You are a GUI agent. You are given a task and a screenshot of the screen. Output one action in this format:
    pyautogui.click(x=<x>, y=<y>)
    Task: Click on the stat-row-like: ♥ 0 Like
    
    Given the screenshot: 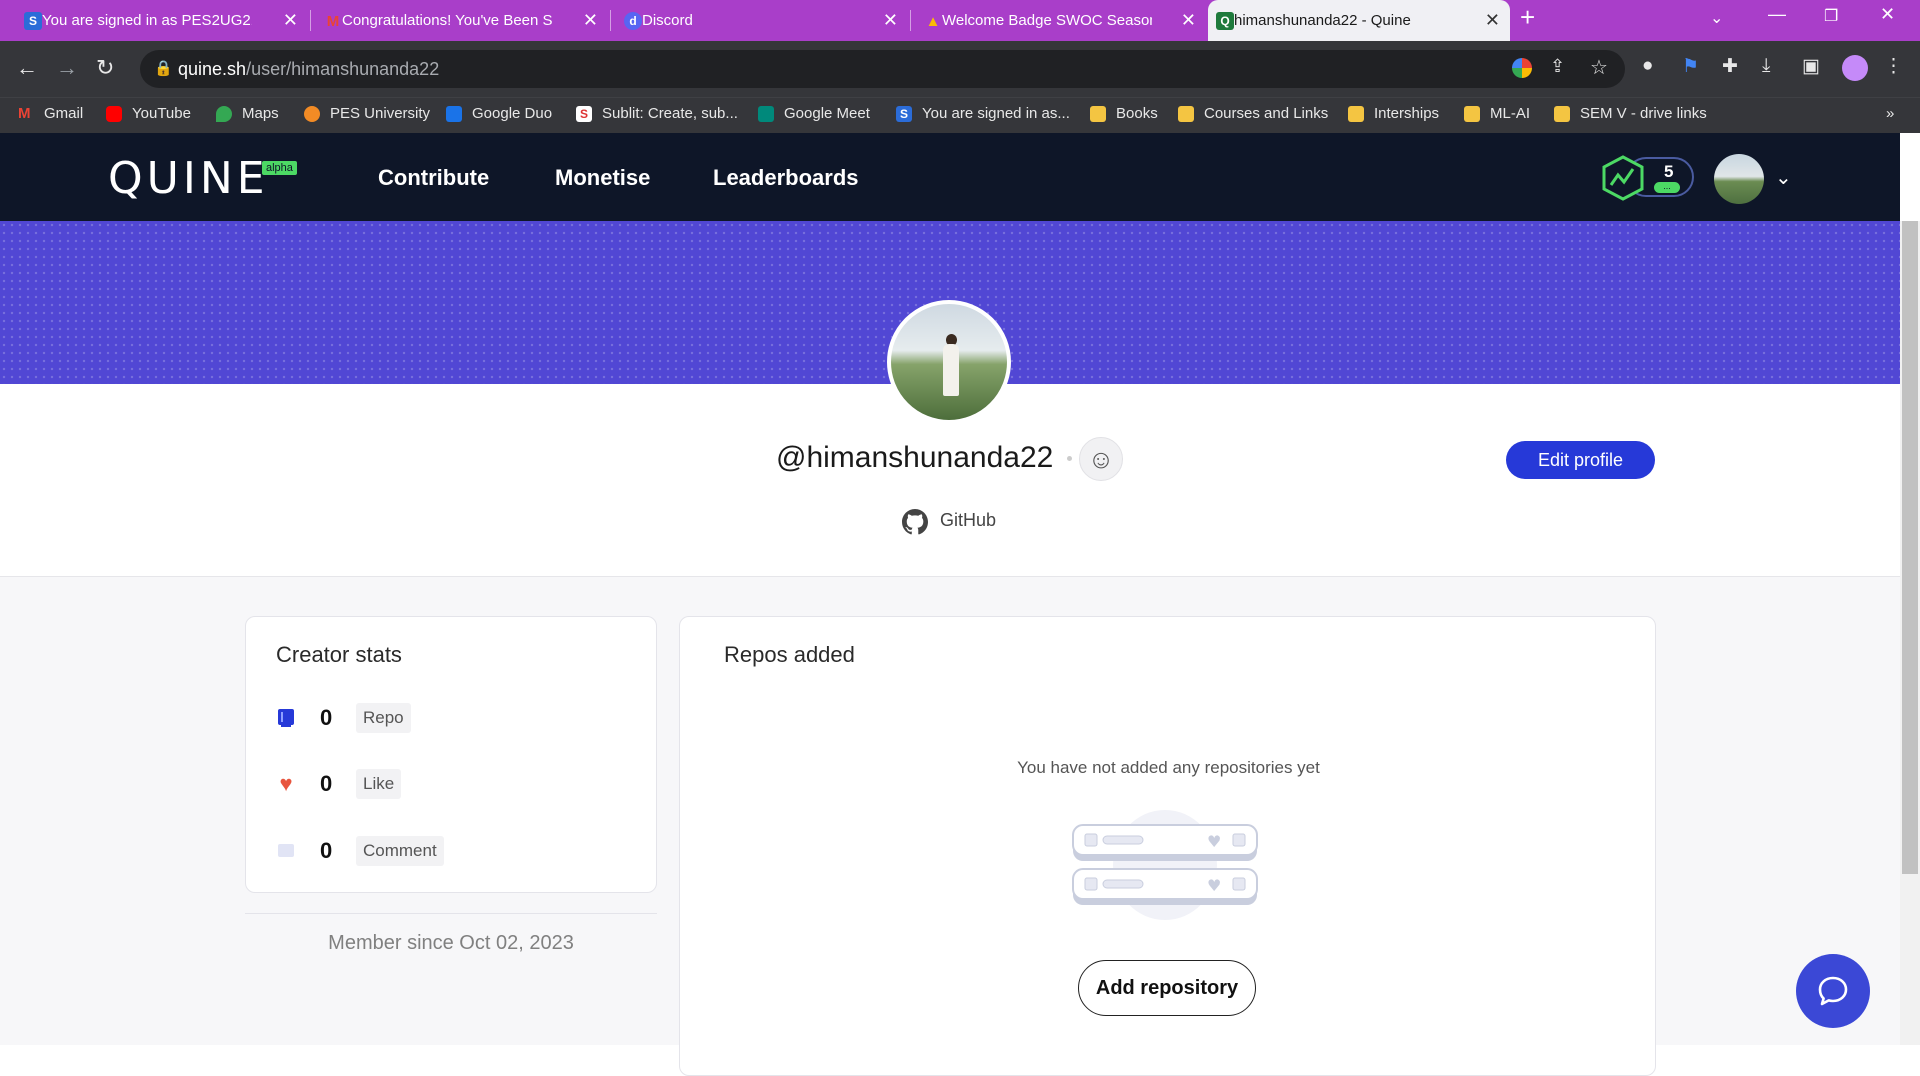 What is the action you would take?
    pyautogui.click(x=446, y=784)
    